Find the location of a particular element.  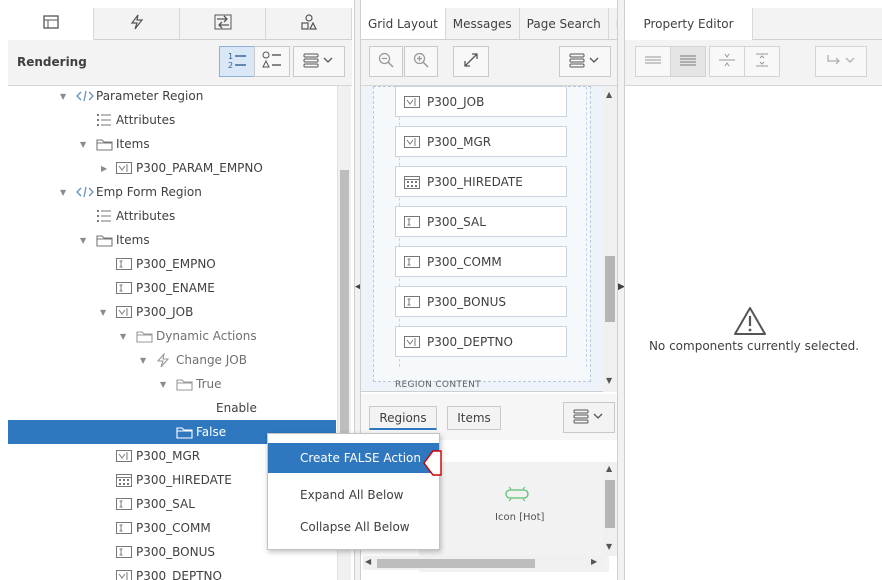

go-to-group-button is located at coordinates (841, 61).